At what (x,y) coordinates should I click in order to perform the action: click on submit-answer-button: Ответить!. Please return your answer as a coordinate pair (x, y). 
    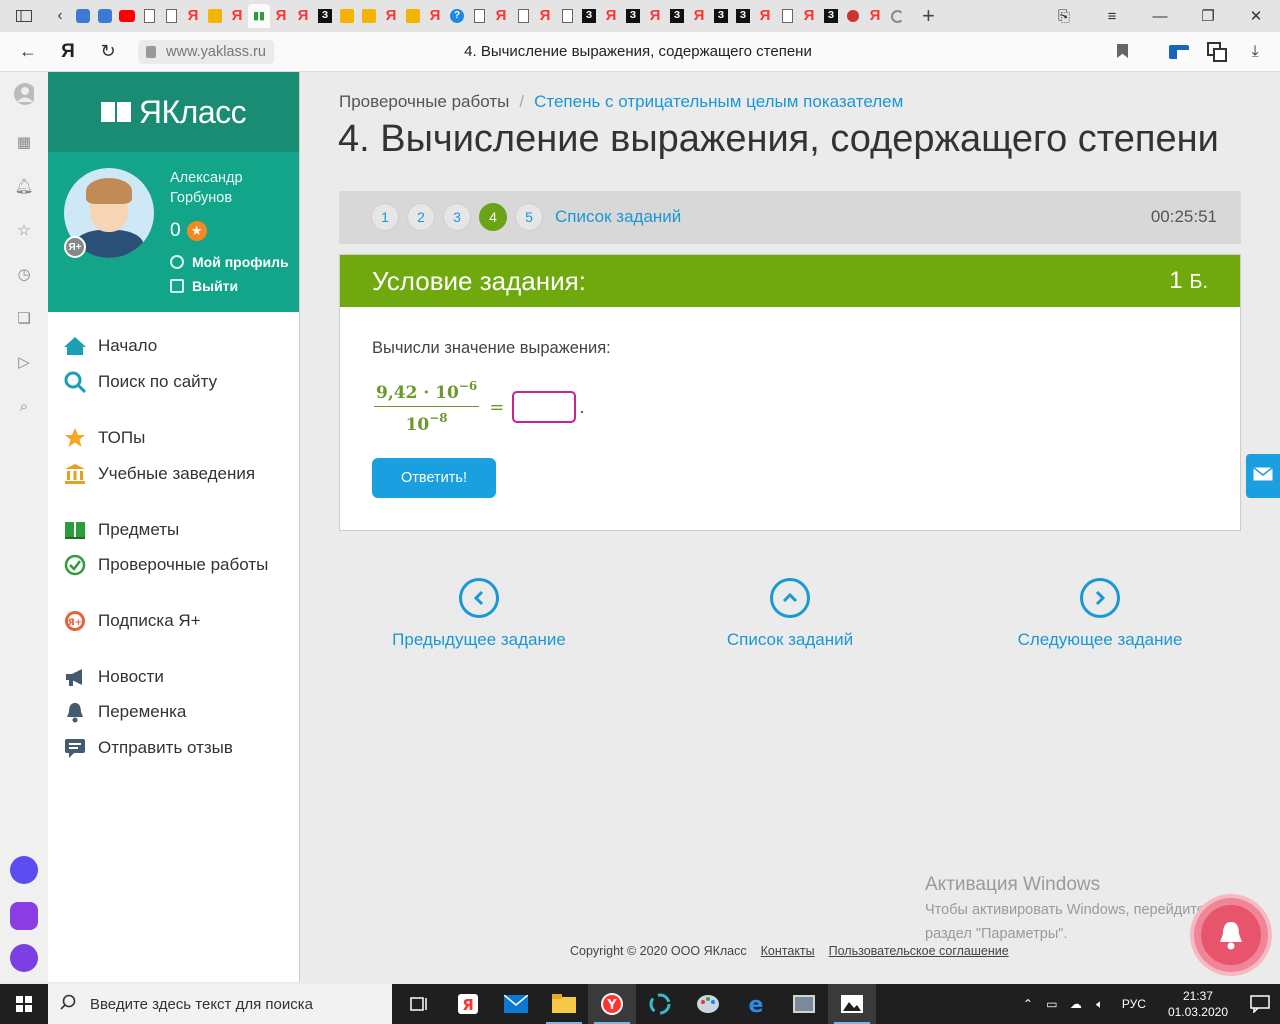
    Looking at the image, I should click on (434, 478).